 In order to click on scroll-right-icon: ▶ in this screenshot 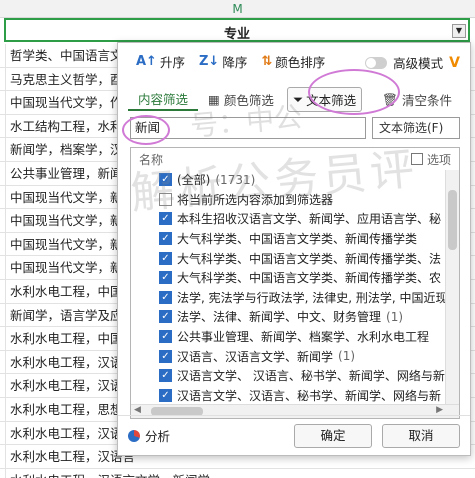, I will do `click(439, 410)`.